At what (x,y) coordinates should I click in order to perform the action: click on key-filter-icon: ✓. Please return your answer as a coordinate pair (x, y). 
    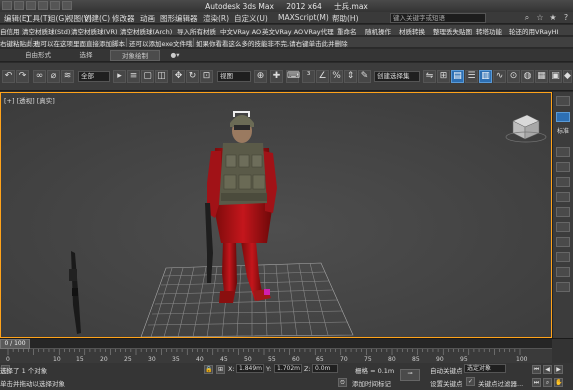
    Looking at the image, I should click on (470, 381).